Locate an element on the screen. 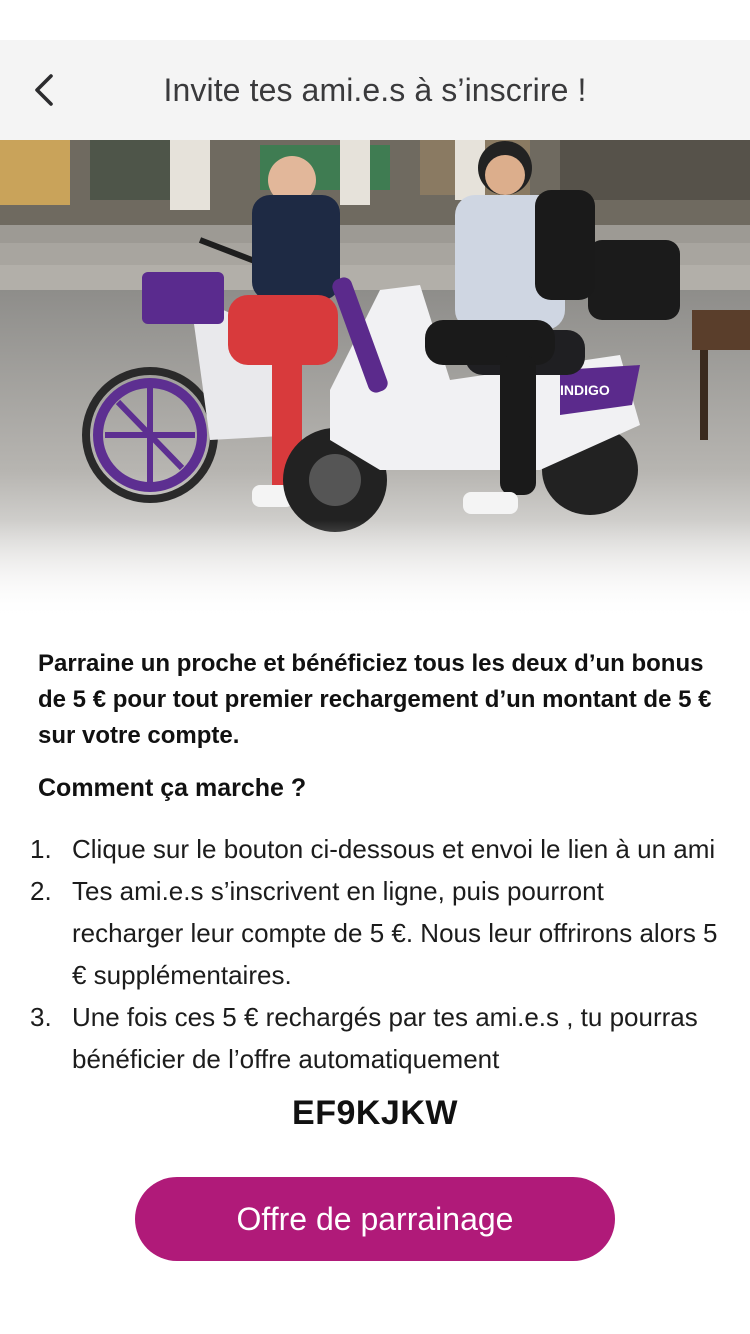 The image size is (750, 1334). status-bar is located at coordinates (375, 20).